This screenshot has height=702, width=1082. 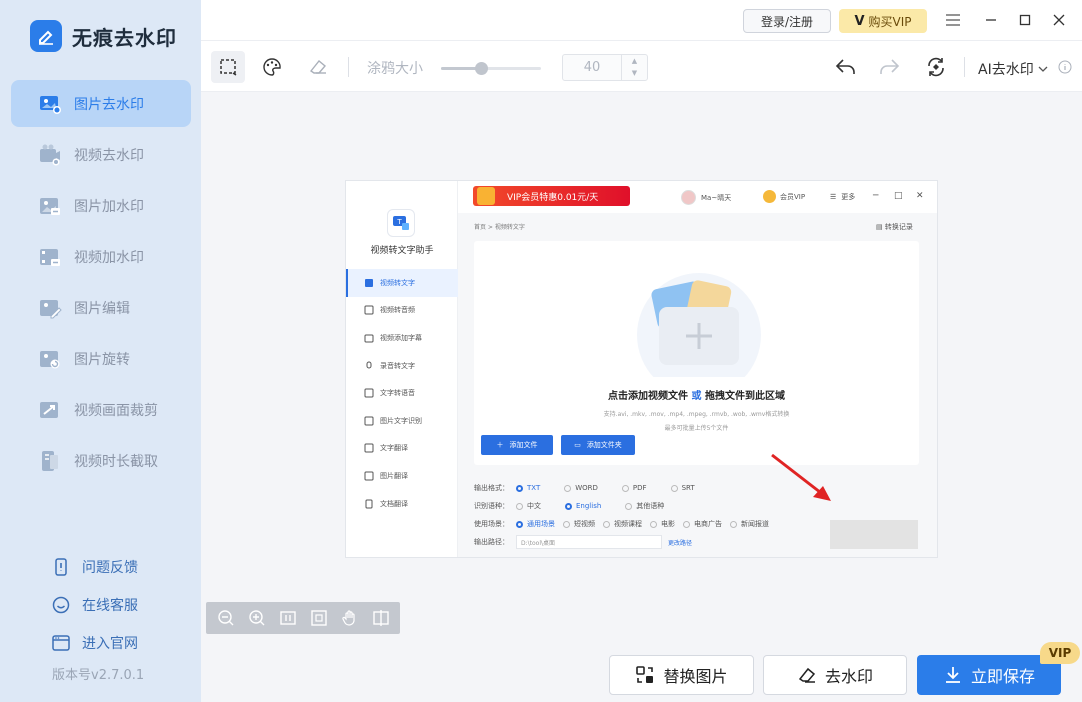 What do you see at coordinates (397, 365) in the screenshot?
I see `image-menu-label: 录音转文字` at bounding box center [397, 365].